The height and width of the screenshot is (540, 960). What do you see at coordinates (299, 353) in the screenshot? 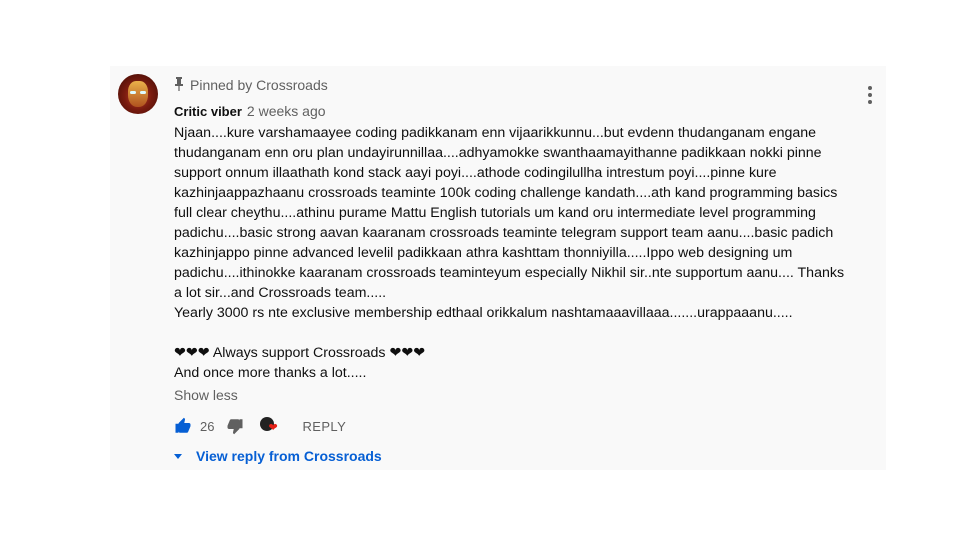
I see `support-text: Always support Crossroads` at bounding box center [299, 353].